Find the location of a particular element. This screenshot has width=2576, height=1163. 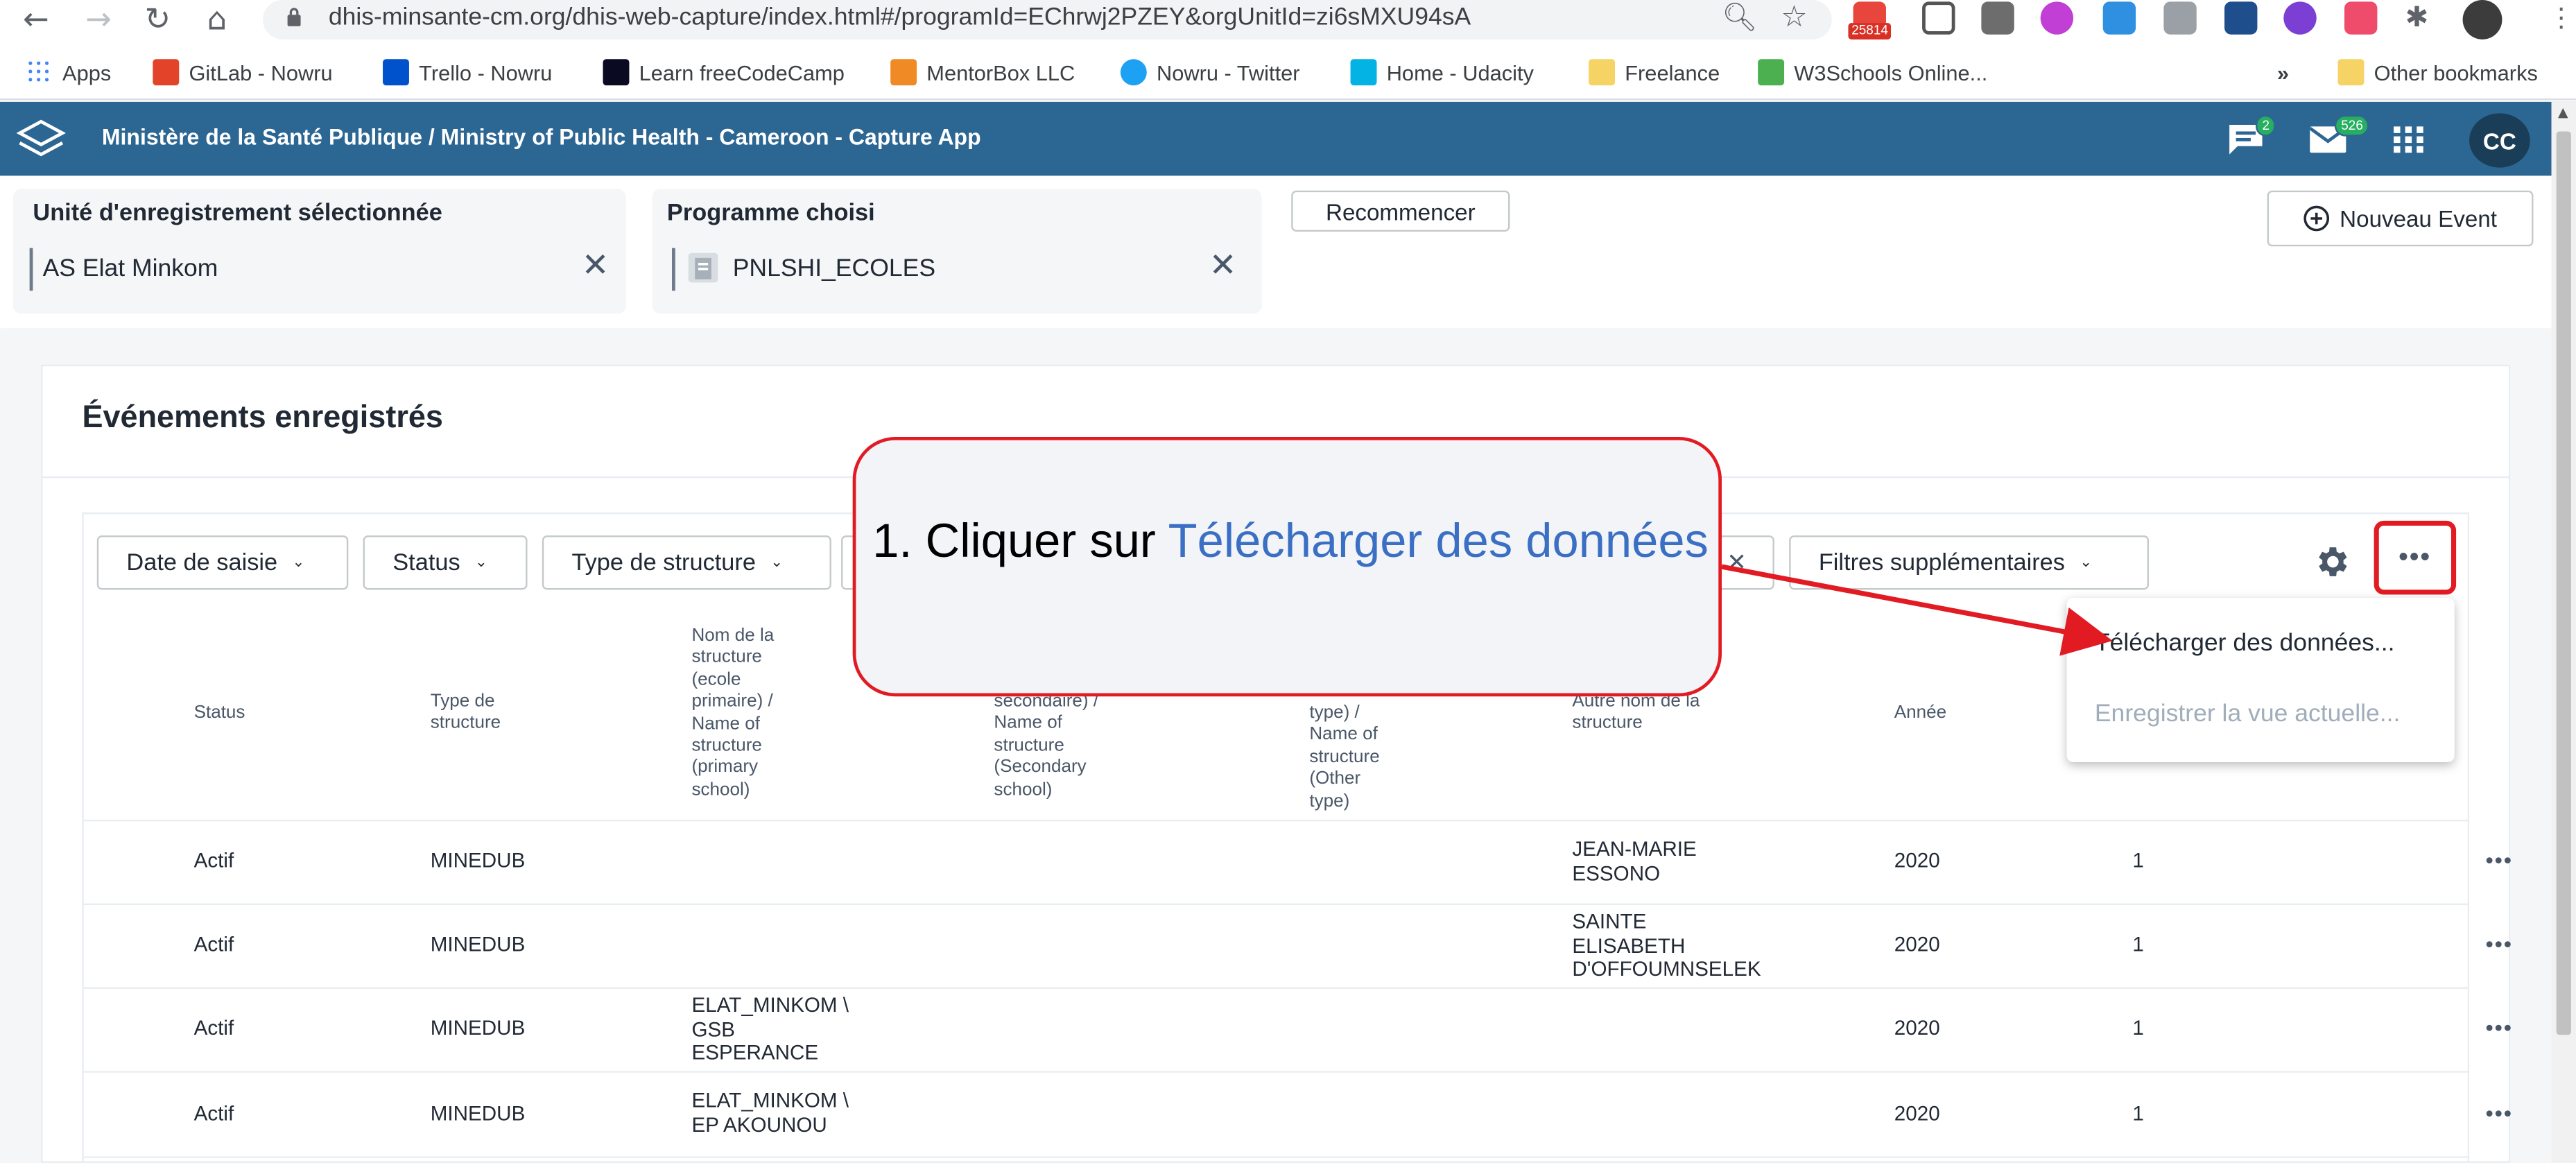

page-scrollbar: ▲ is located at coordinates (2563, 632).